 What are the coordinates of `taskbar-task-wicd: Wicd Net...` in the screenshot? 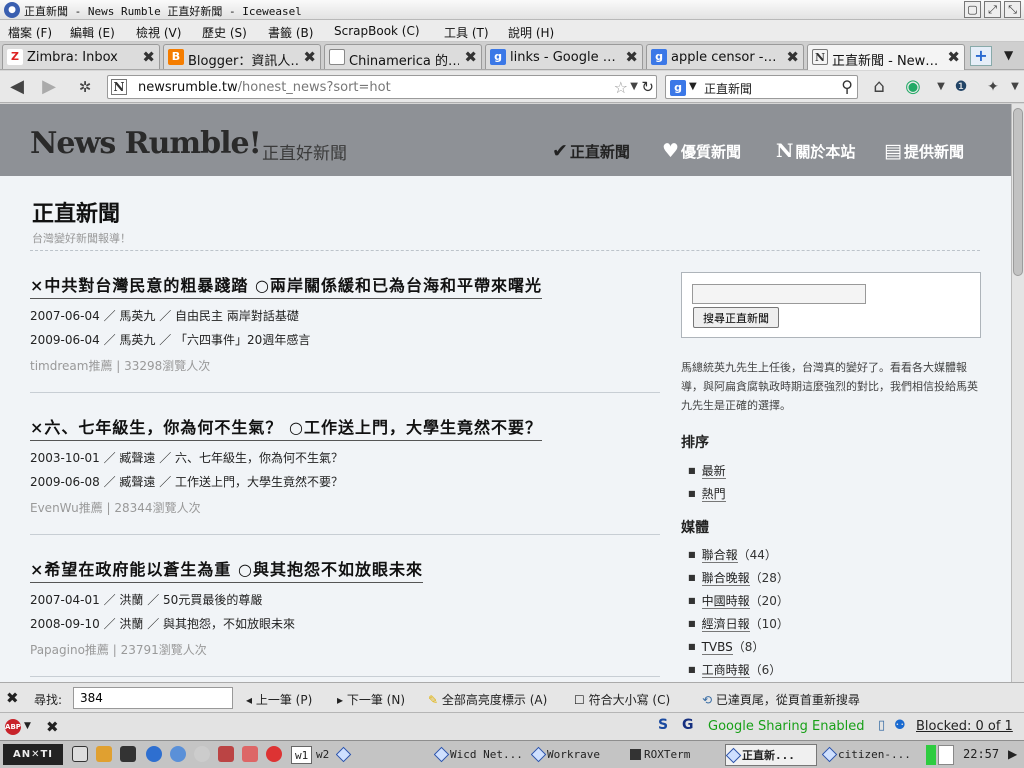 It's located at (481, 755).